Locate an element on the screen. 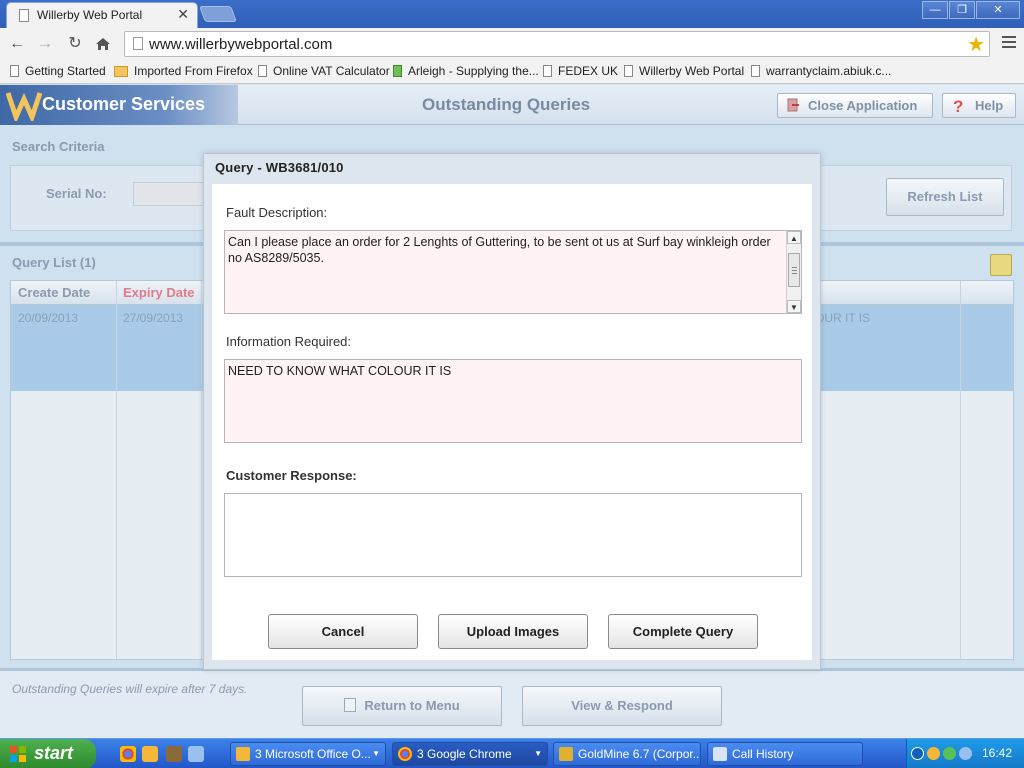  tray-status-icon is located at coordinates (949, 753).